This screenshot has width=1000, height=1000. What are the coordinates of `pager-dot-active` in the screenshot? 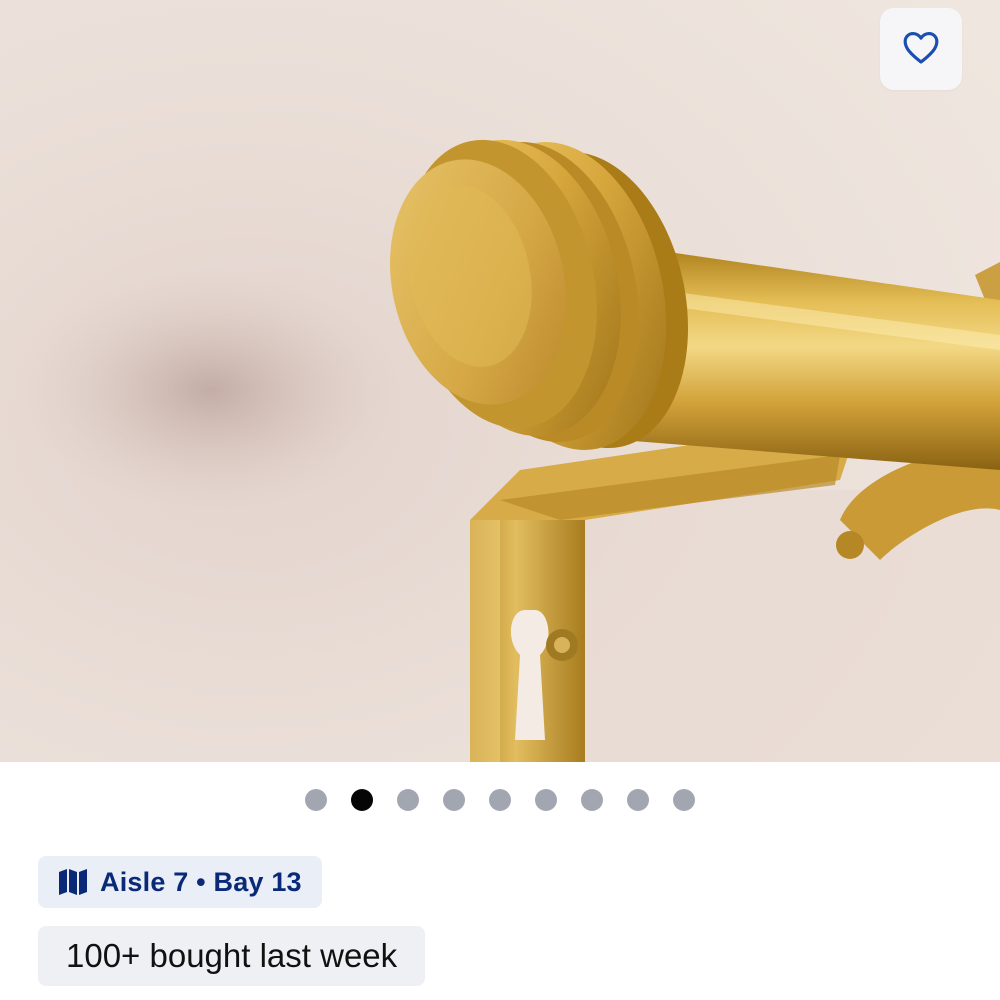 It's located at (362, 800).